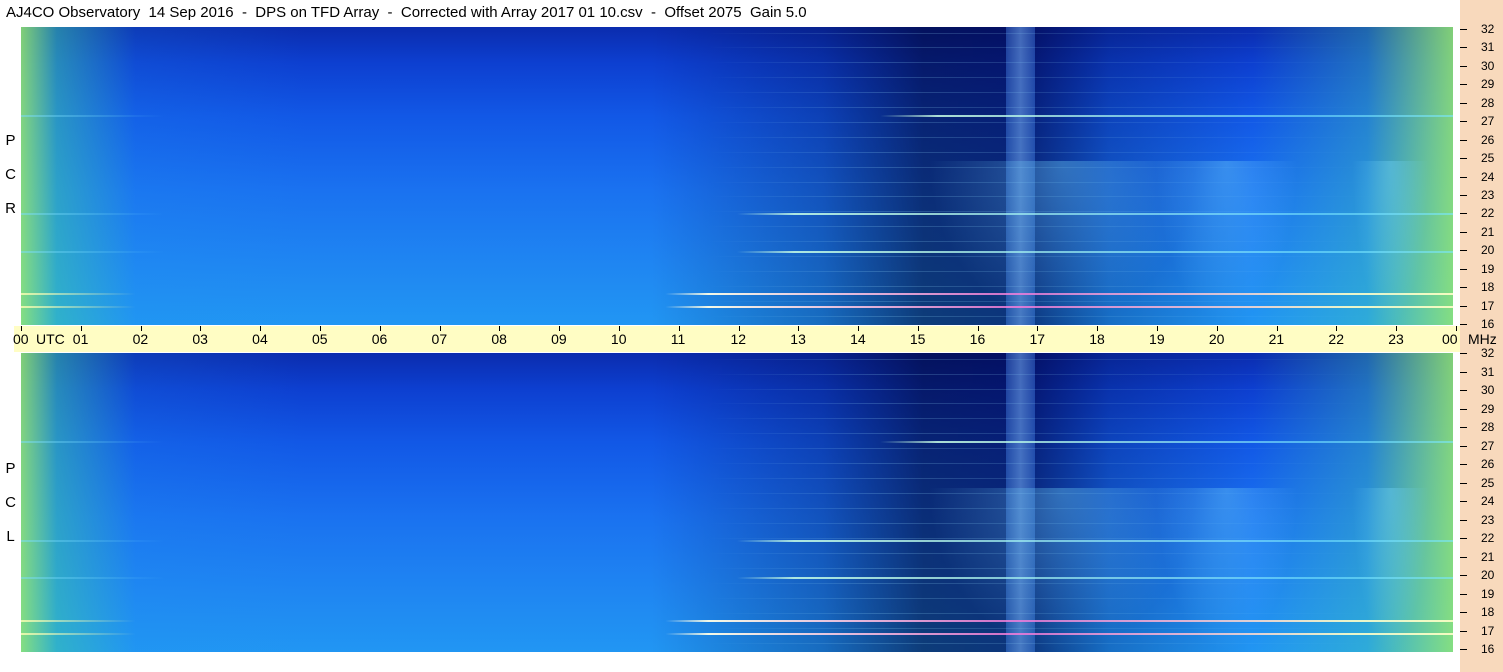  Describe the element at coordinates (10, 468) in the screenshot. I see `lcp-letter-p: P` at that location.